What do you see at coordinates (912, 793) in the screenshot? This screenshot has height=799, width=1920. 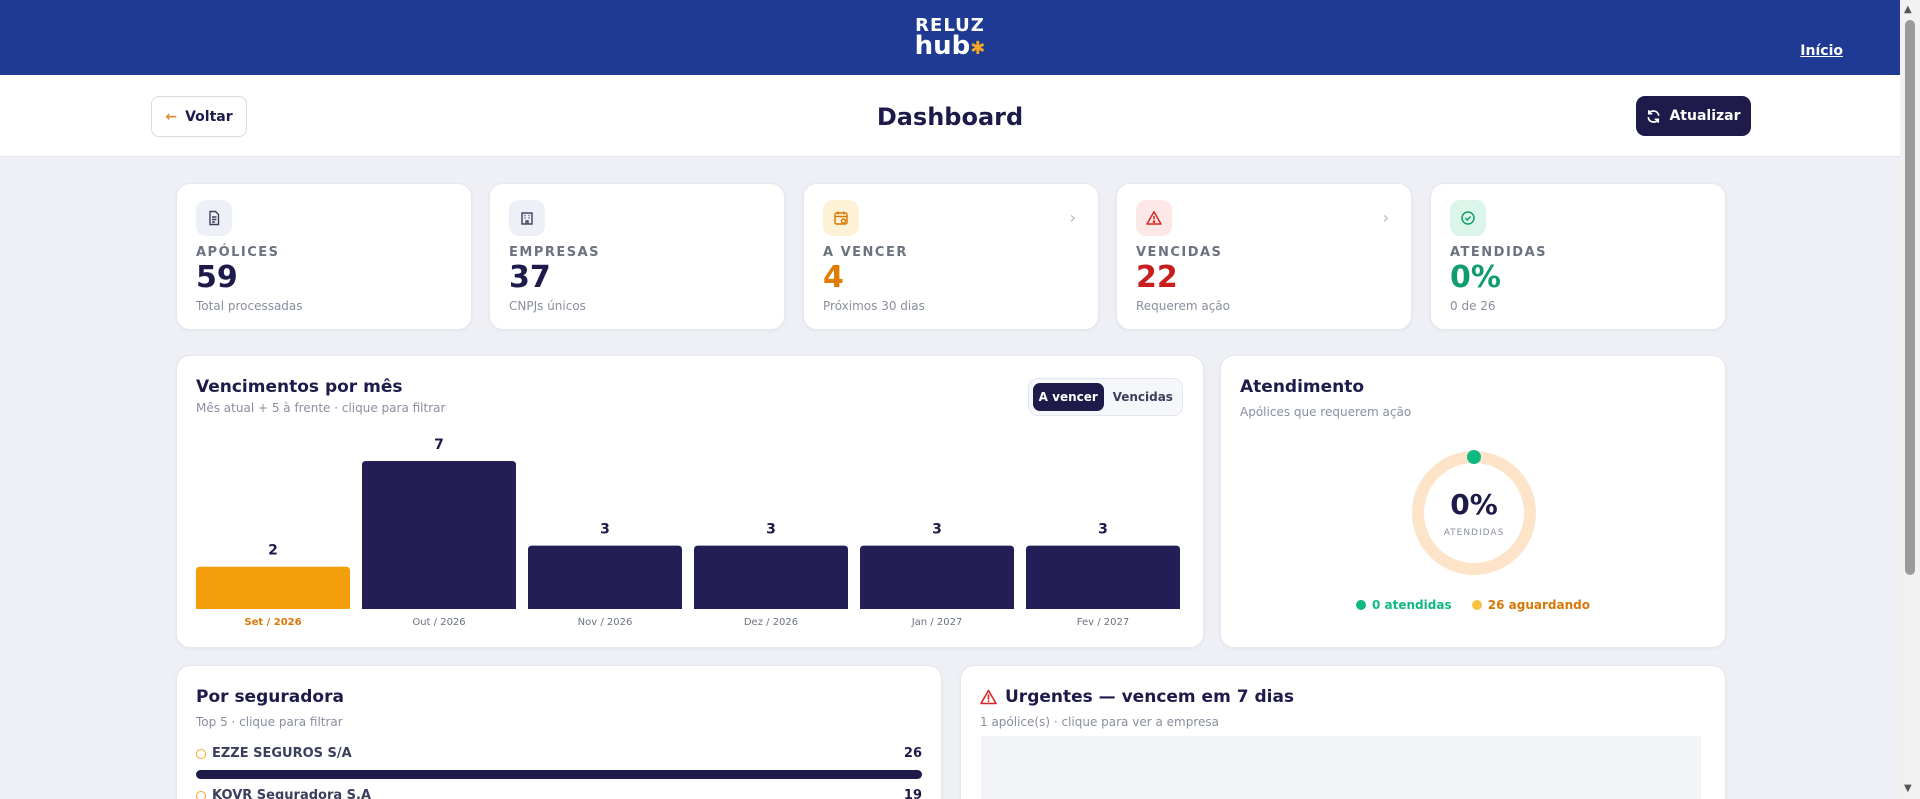 I see `seguradora-count: 19` at bounding box center [912, 793].